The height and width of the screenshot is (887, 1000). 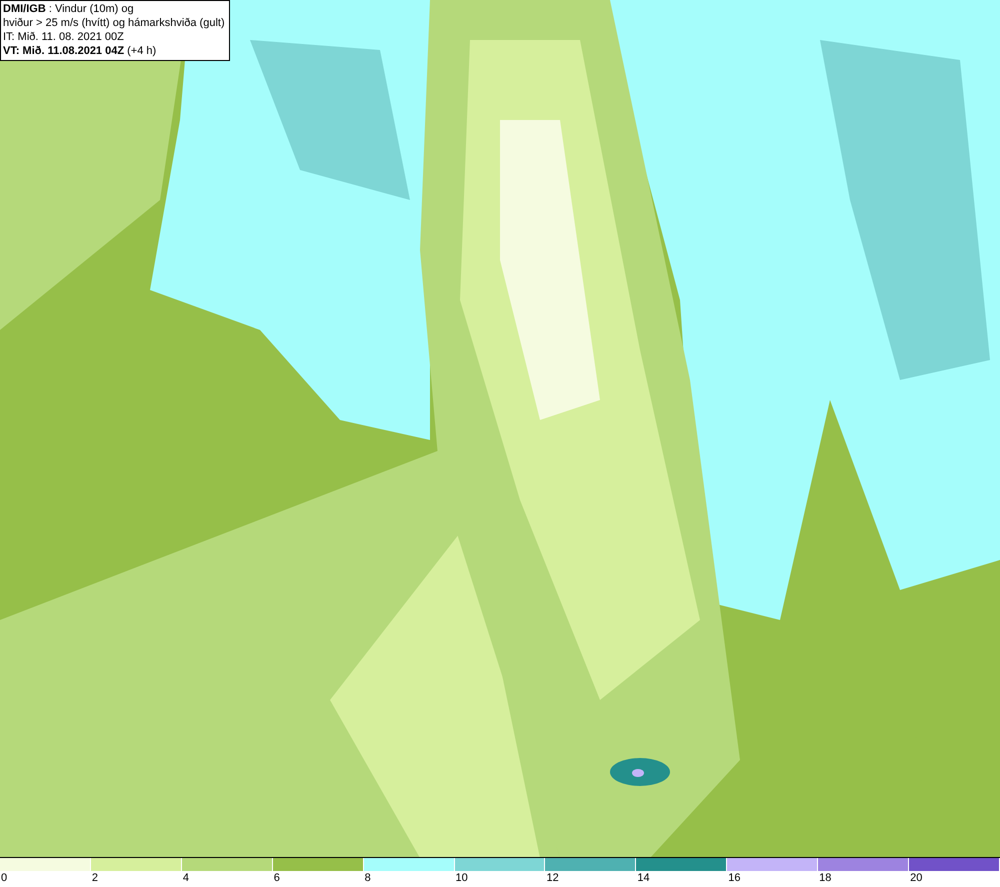 I want to click on legend-label: 20, so click(x=915, y=878).